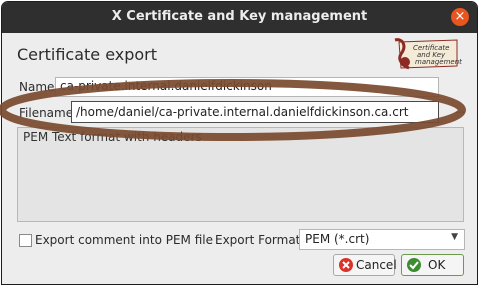 The image size is (480, 288). Describe the element at coordinates (46, 113) in the screenshot. I see `filename-label: Filename` at that location.